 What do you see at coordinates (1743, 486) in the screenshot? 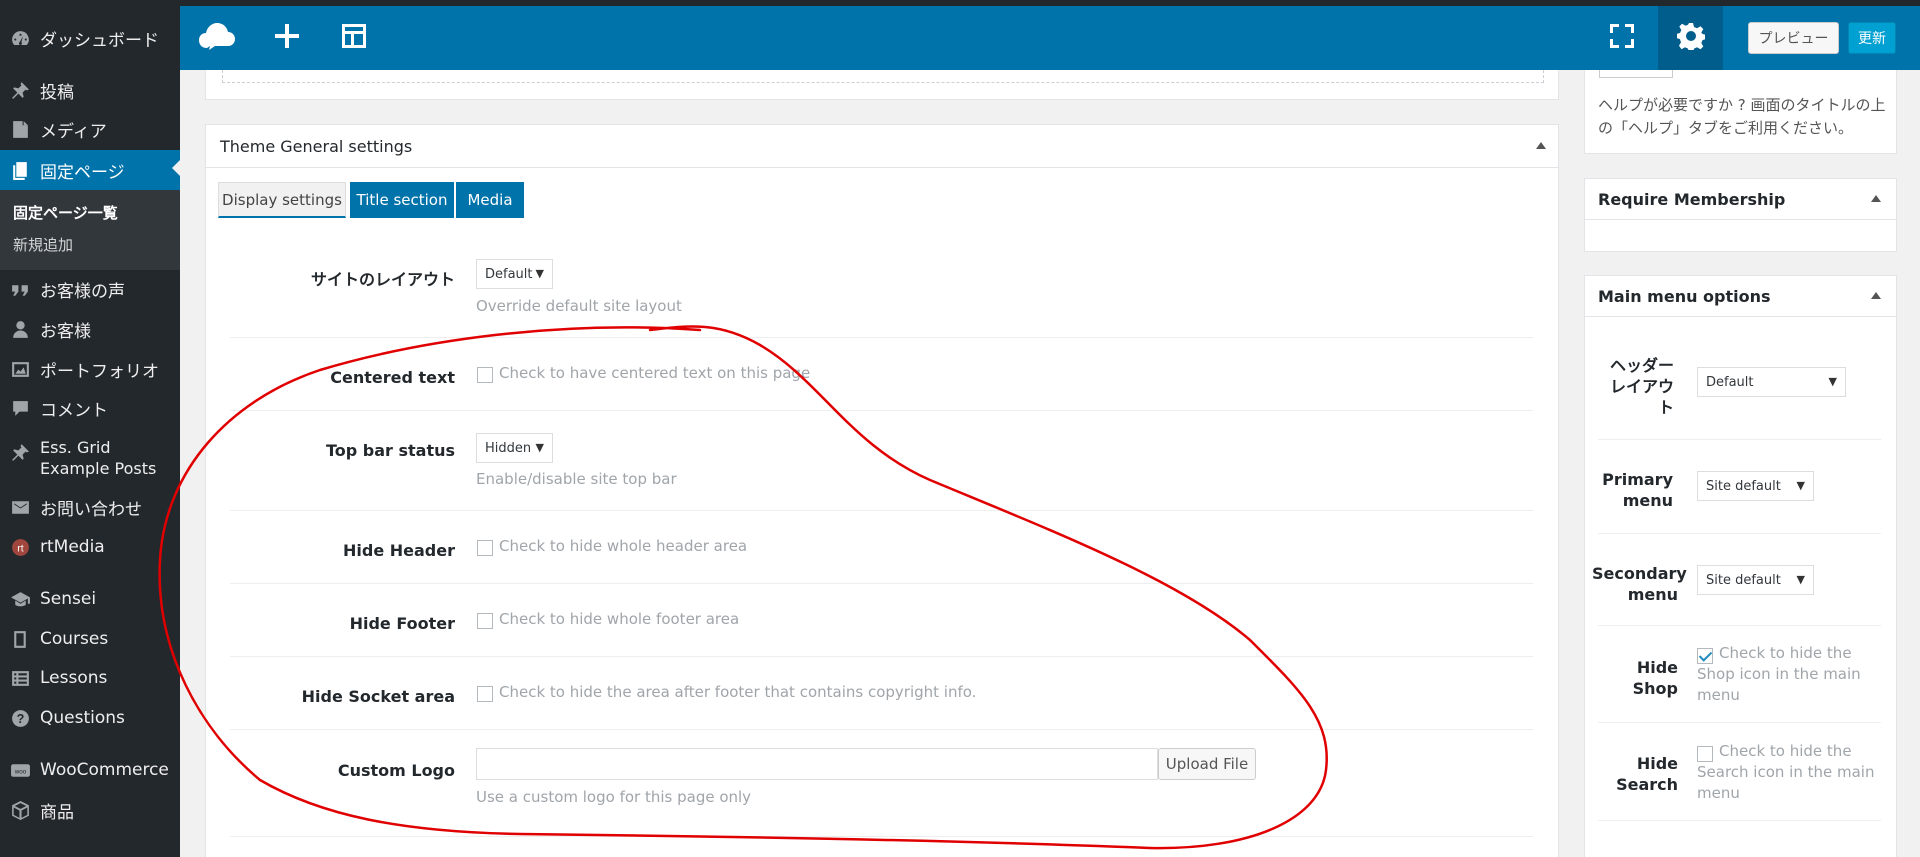
I see `select-value: Site default` at bounding box center [1743, 486].